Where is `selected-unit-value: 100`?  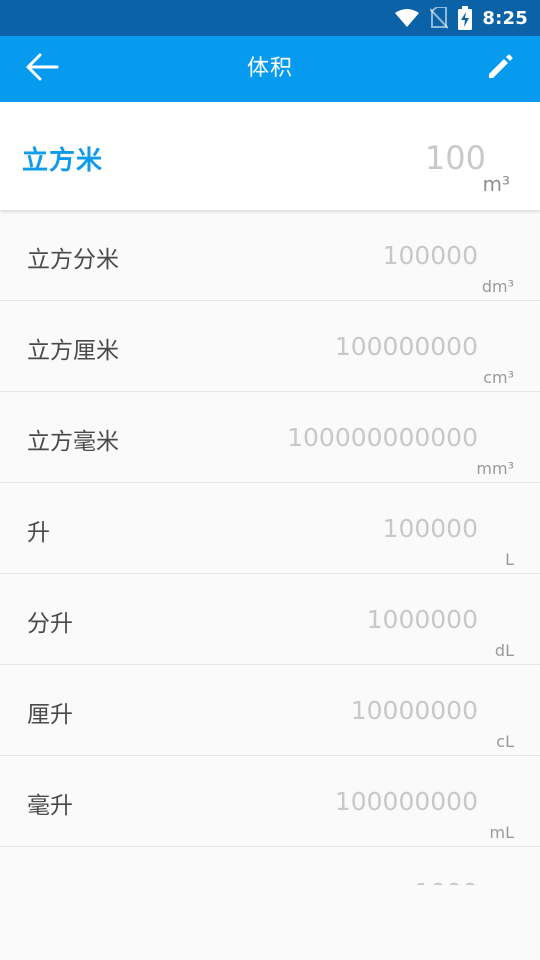 selected-unit-value: 100 is located at coordinates (455, 158).